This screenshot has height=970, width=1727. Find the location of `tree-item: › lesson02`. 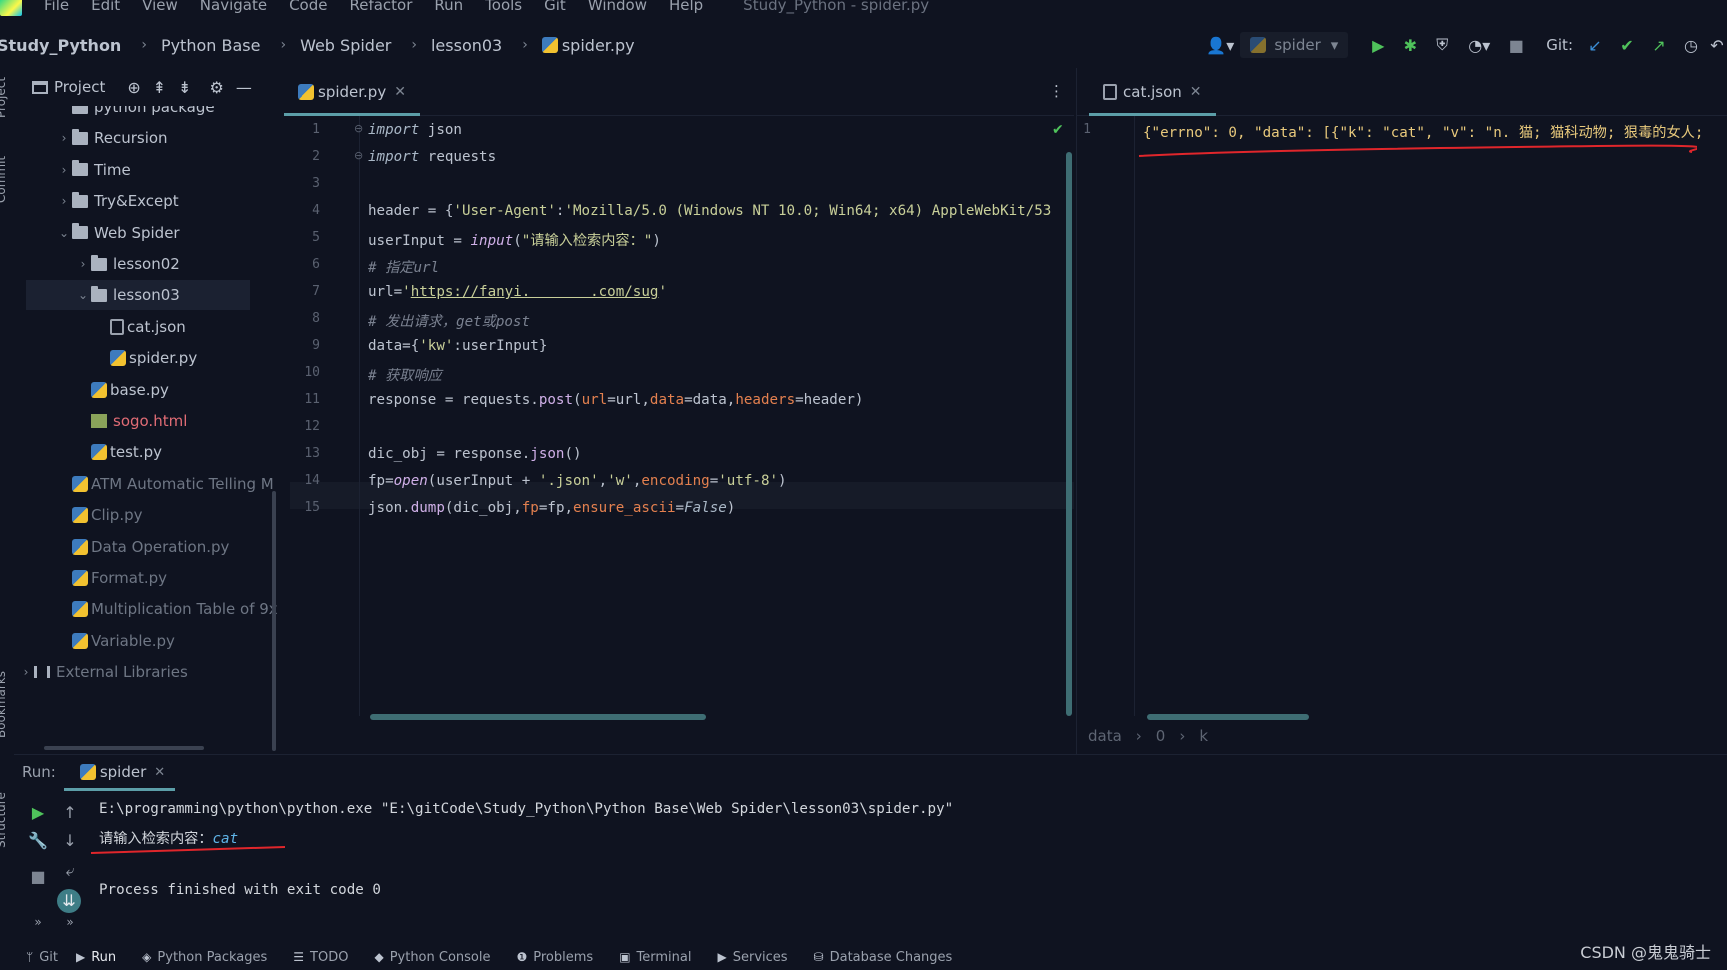

tree-item: › lesson02 is located at coordinates (127, 264).